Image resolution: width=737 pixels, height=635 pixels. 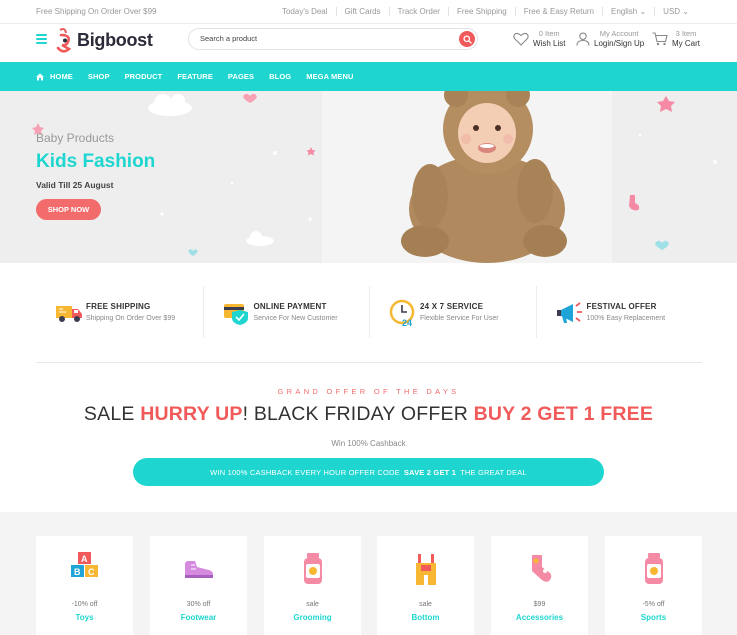 I want to click on section-divider, so click(x=369, y=362).